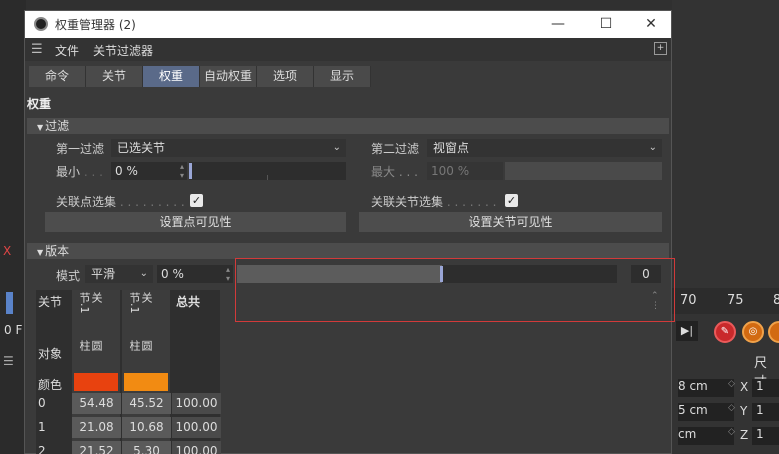  Describe the element at coordinates (583, 171) in the screenshot. I see `max-slider` at that location.